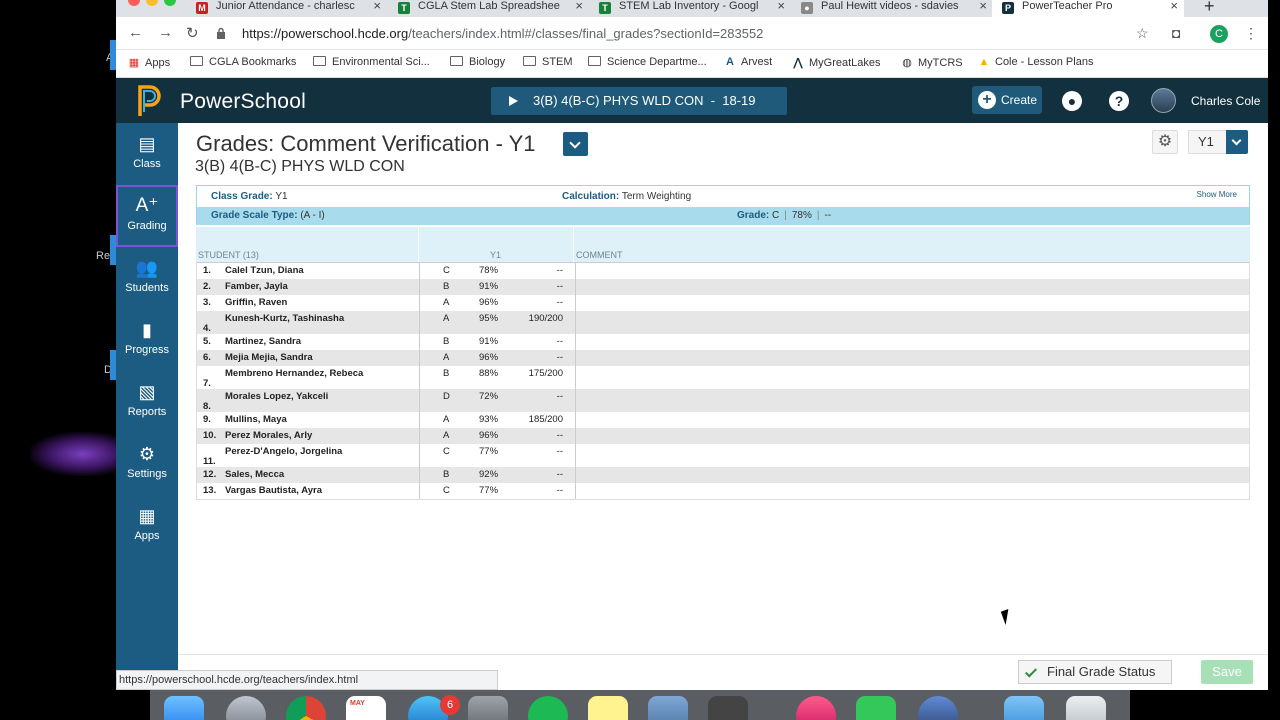  I want to click on bookmark-apps: ▦ Apps, so click(149, 62).